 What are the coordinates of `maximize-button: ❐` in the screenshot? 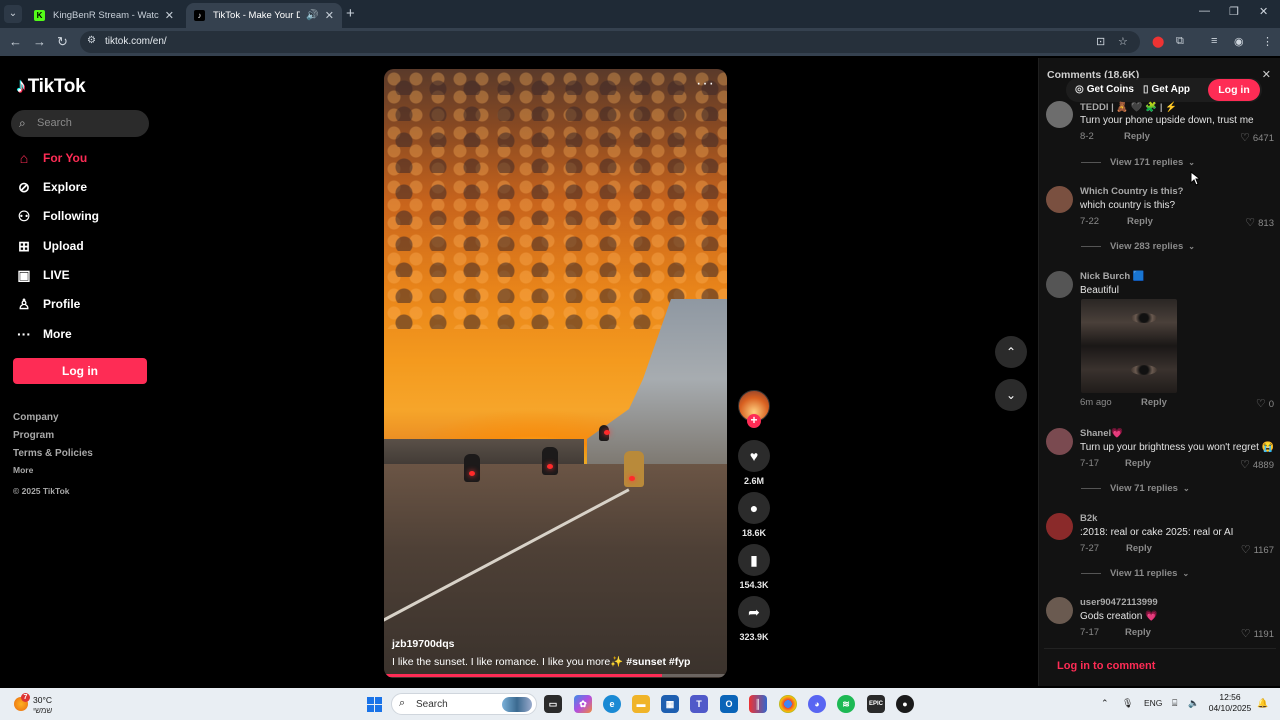 It's located at (1234, 11).